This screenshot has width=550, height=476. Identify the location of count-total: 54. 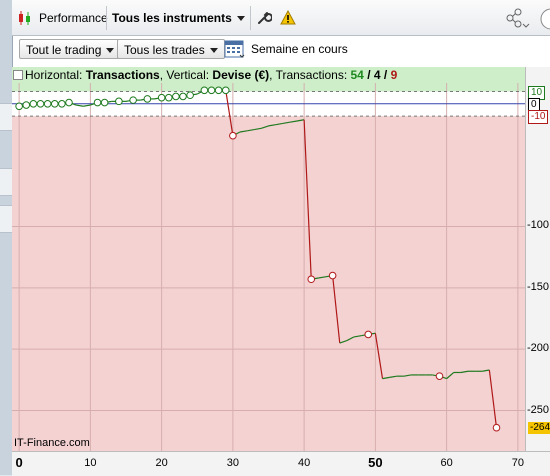
(357, 75).